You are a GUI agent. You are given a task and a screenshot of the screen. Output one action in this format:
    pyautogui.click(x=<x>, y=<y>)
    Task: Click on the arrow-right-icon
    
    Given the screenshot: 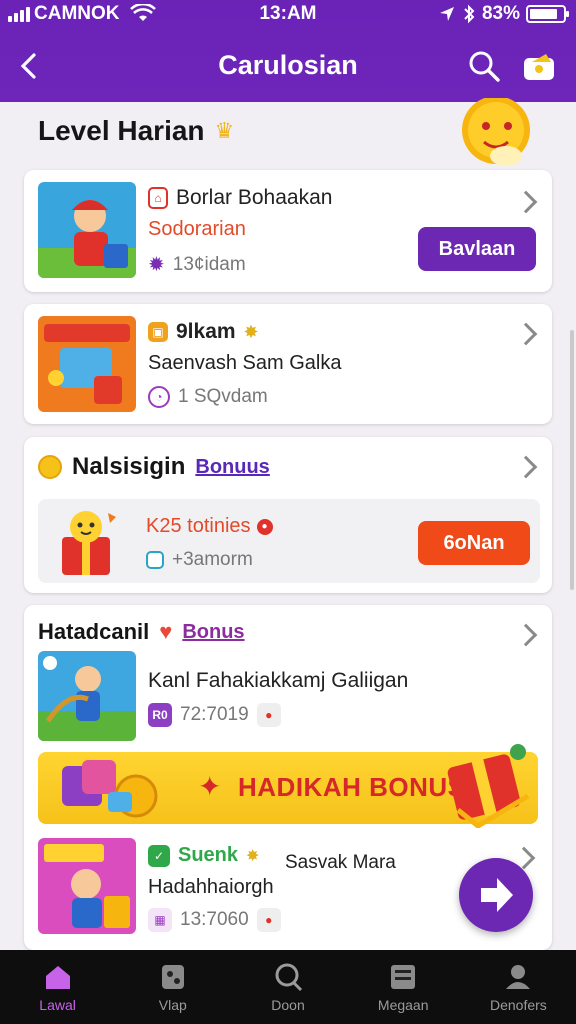 What is the action you would take?
    pyautogui.click(x=497, y=895)
    